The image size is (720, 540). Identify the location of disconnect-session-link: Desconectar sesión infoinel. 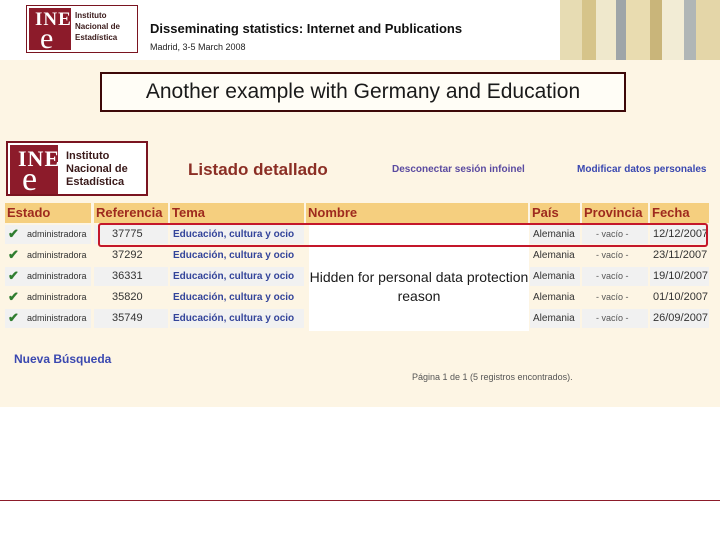
(458, 169).